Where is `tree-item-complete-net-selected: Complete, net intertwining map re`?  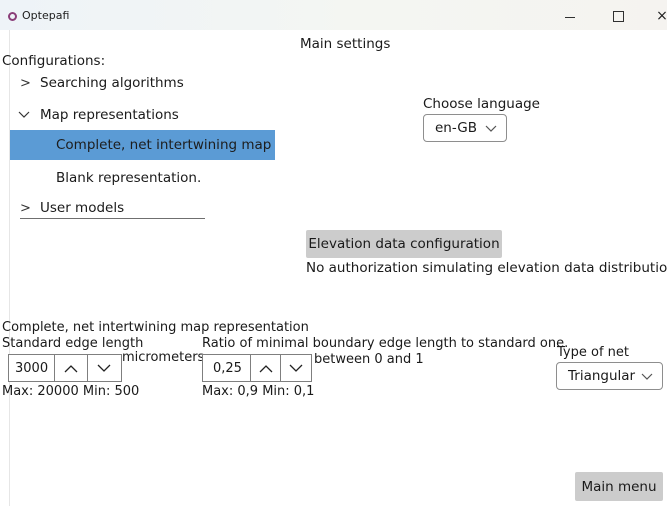
tree-item-complete-net-selected: Complete, net intertwining map re is located at coordinates (142, 145).